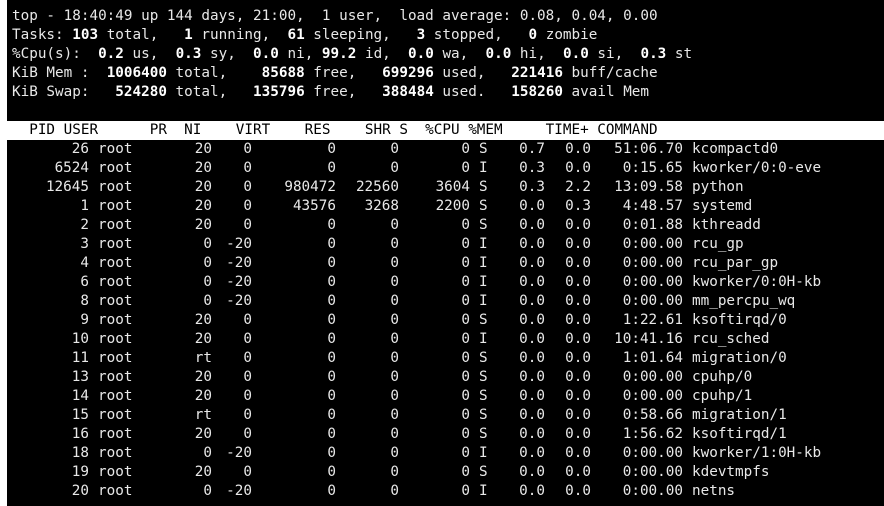  I want to click on cell-pid: 14, so click(80, 396).